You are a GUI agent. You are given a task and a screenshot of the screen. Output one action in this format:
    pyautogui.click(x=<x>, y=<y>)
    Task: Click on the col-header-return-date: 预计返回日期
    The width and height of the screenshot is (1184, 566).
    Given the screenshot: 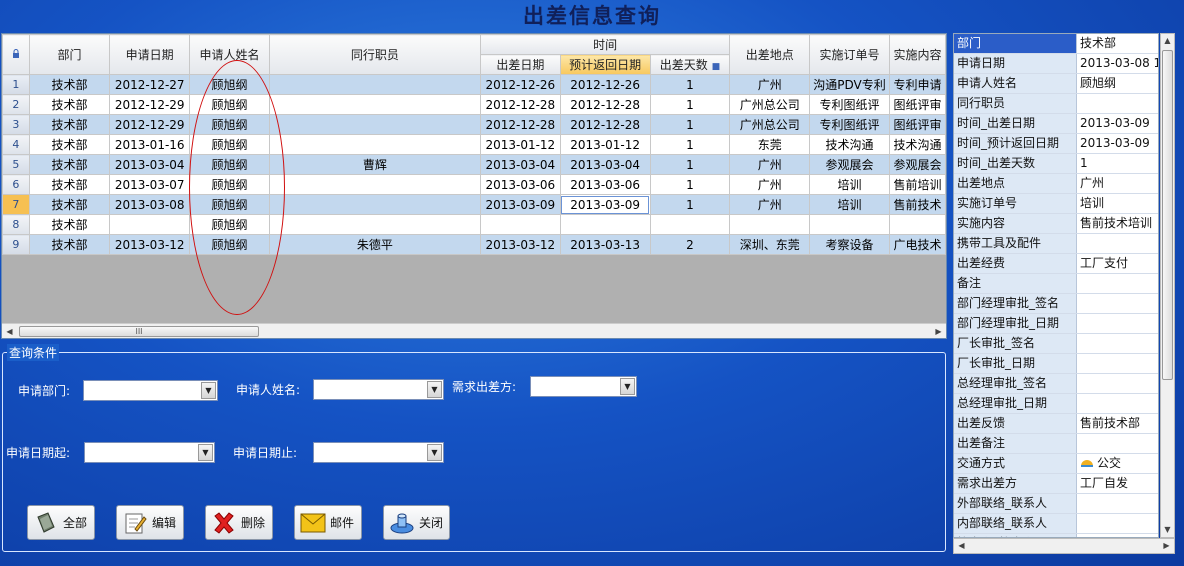 What is the action you would take?
    pyautogui.click(x=605, y=64)
    